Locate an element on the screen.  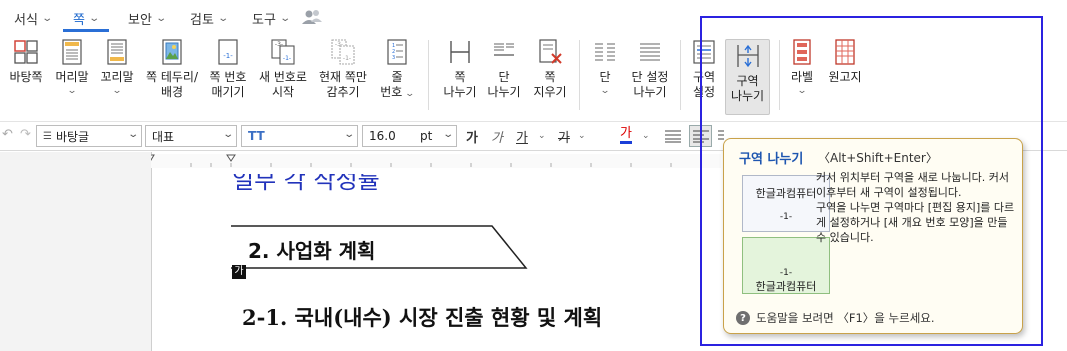
hide-current-page-button: -3- -1- 현재 쪽만 감추기 is located at coordinates (343, 69).